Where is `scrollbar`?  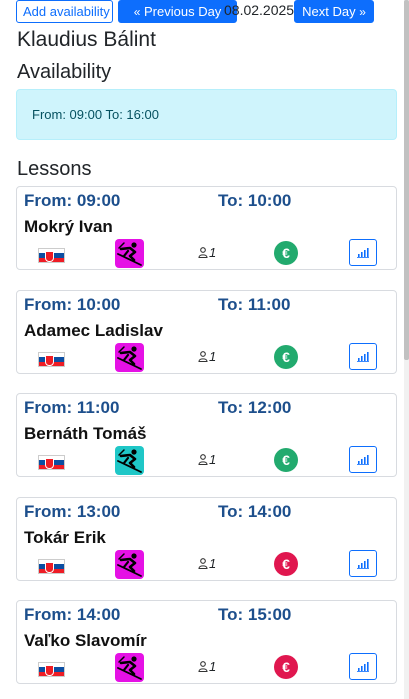
scrollbar is located at coordinates (406, 349).